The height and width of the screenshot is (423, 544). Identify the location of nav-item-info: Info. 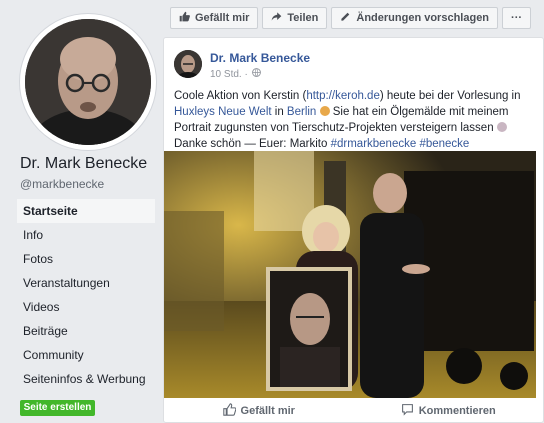
(86, 235).